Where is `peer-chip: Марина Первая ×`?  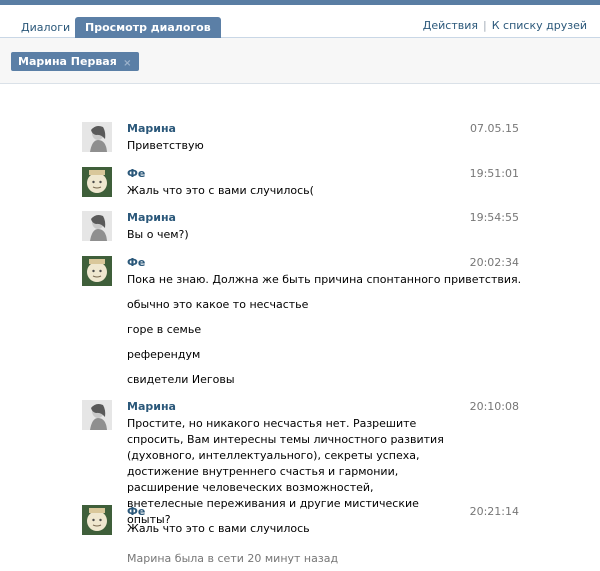
peer-chip: Марина Первая × is located at coordinates (75, 61).